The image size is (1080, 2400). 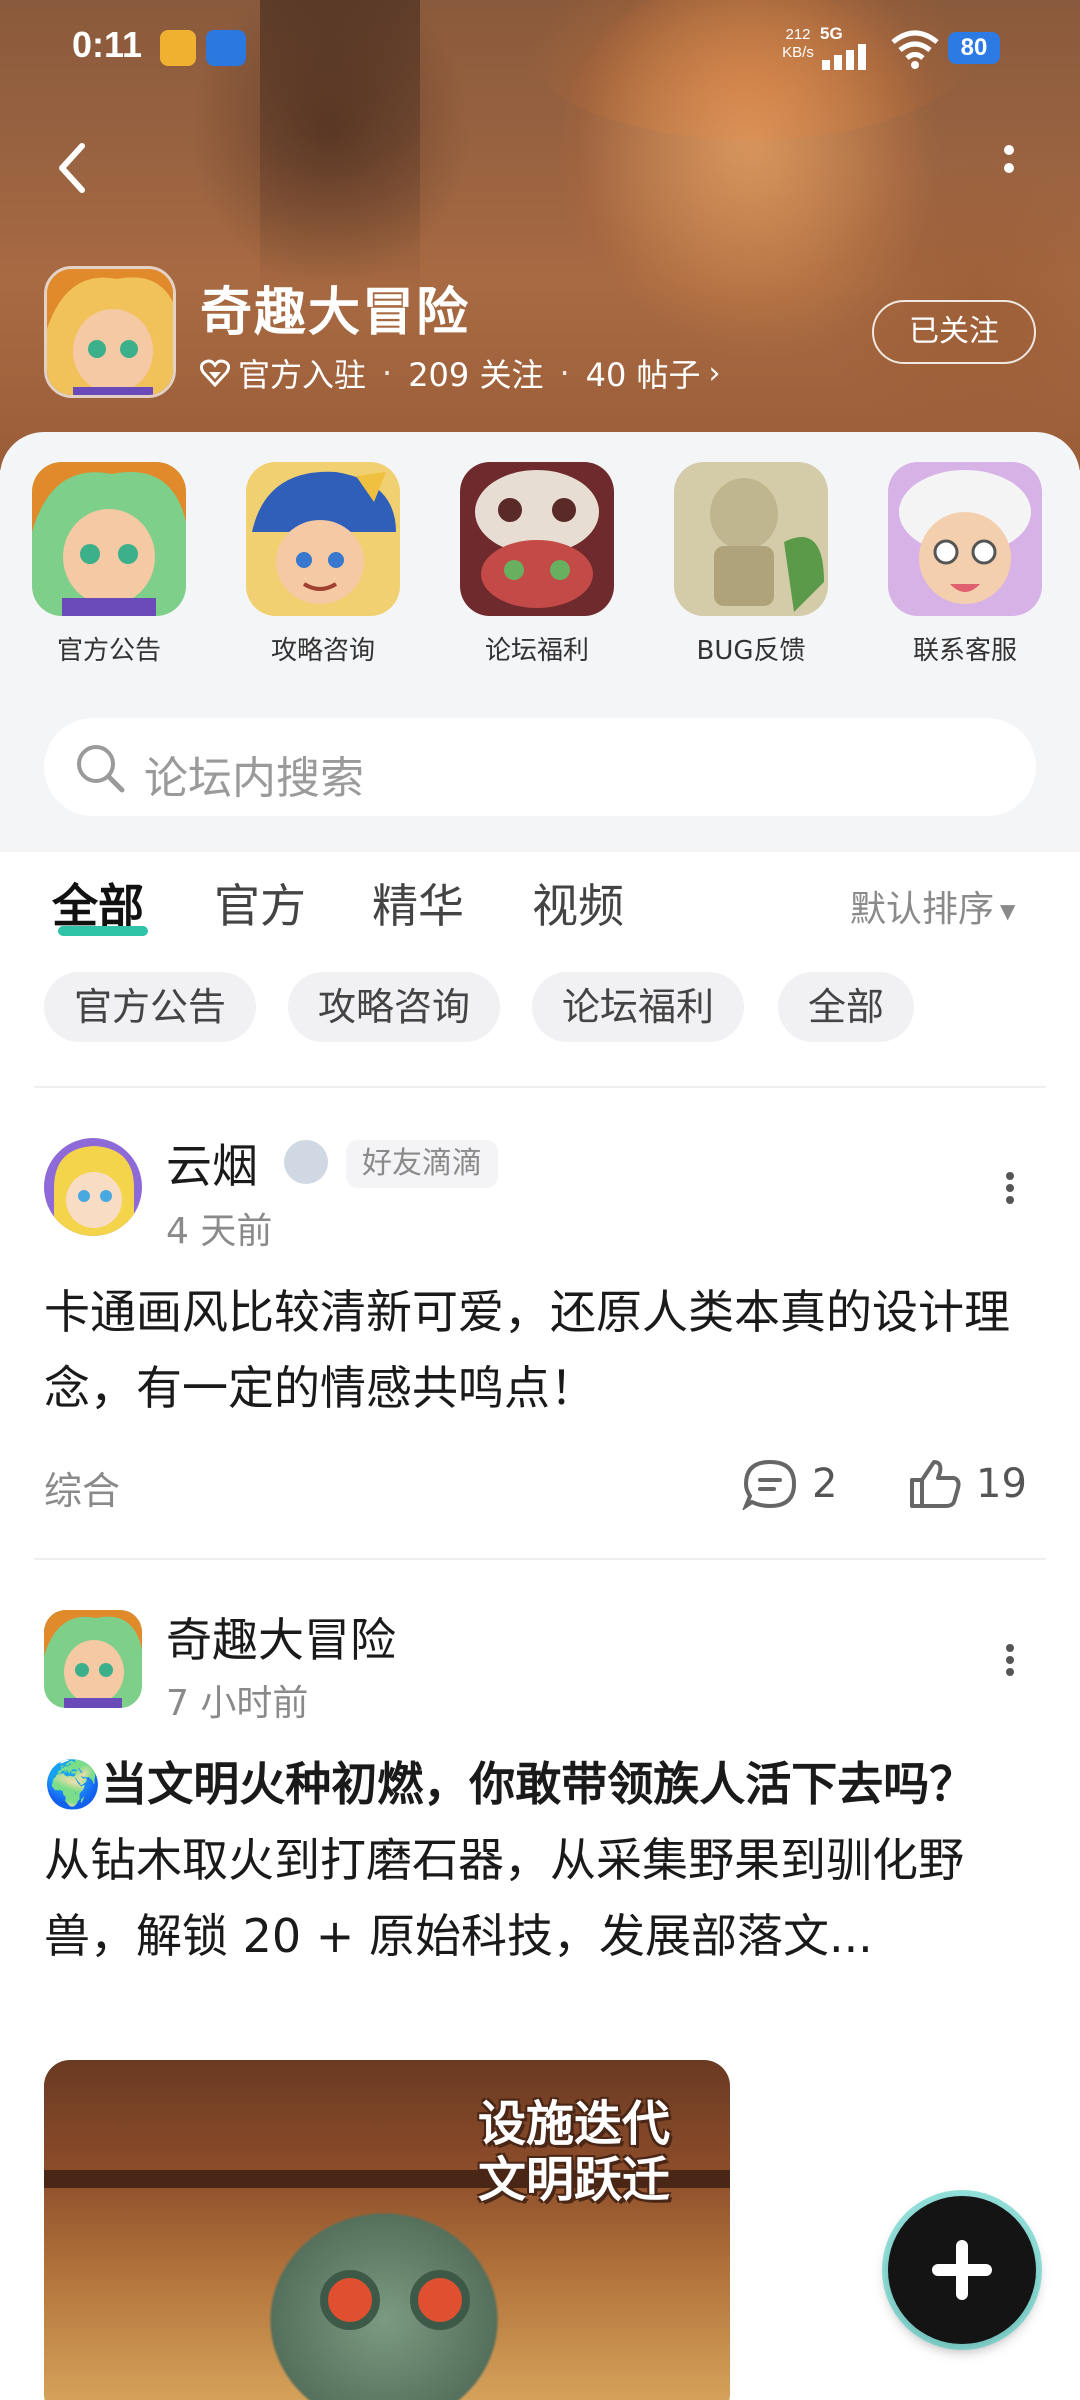 I want to click on comment-icon, so click(x=769, y=1484).